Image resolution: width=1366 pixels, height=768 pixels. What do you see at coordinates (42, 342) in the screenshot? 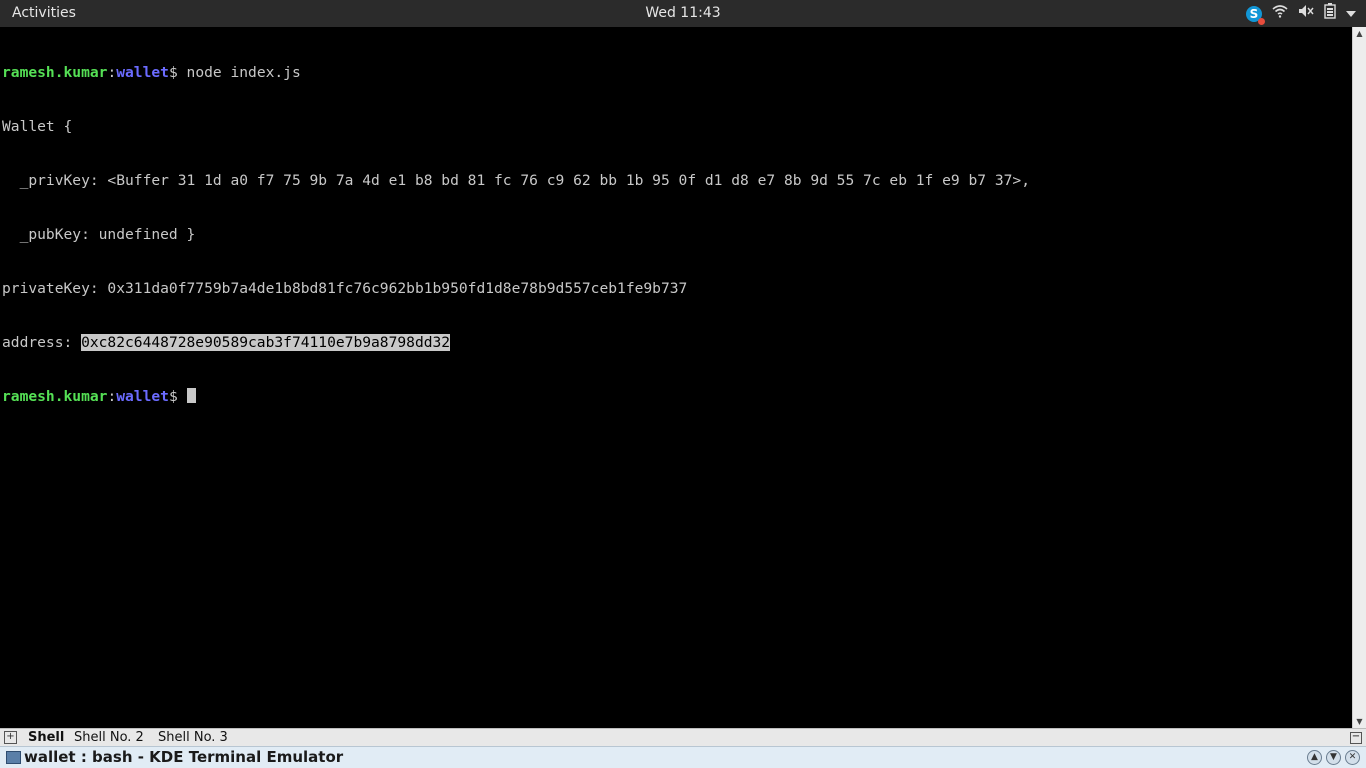
I see `address-label: address:` at bounding box center [42, 342].